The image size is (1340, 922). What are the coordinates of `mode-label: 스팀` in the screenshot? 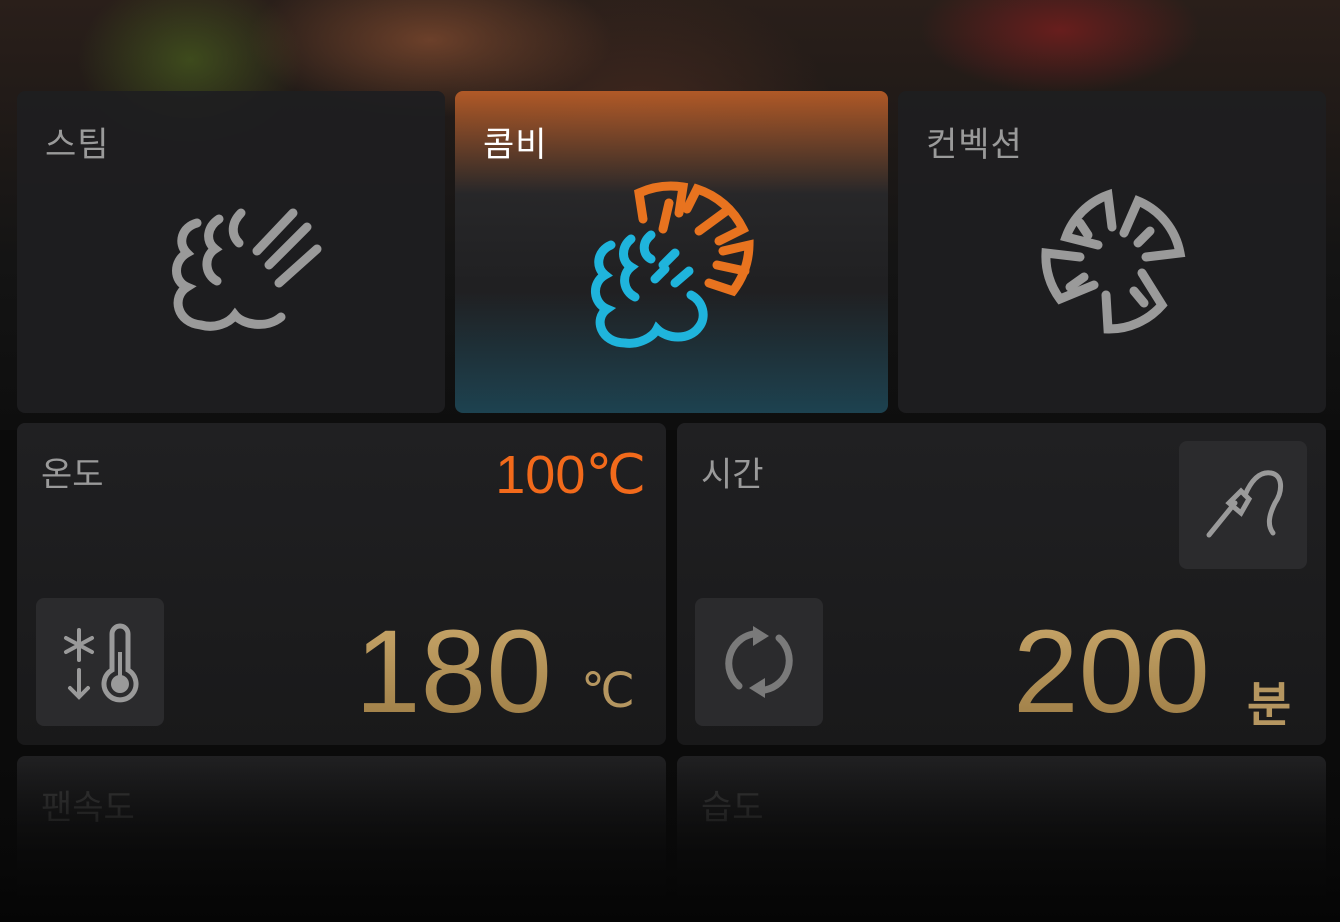 It's located at (77, 145).